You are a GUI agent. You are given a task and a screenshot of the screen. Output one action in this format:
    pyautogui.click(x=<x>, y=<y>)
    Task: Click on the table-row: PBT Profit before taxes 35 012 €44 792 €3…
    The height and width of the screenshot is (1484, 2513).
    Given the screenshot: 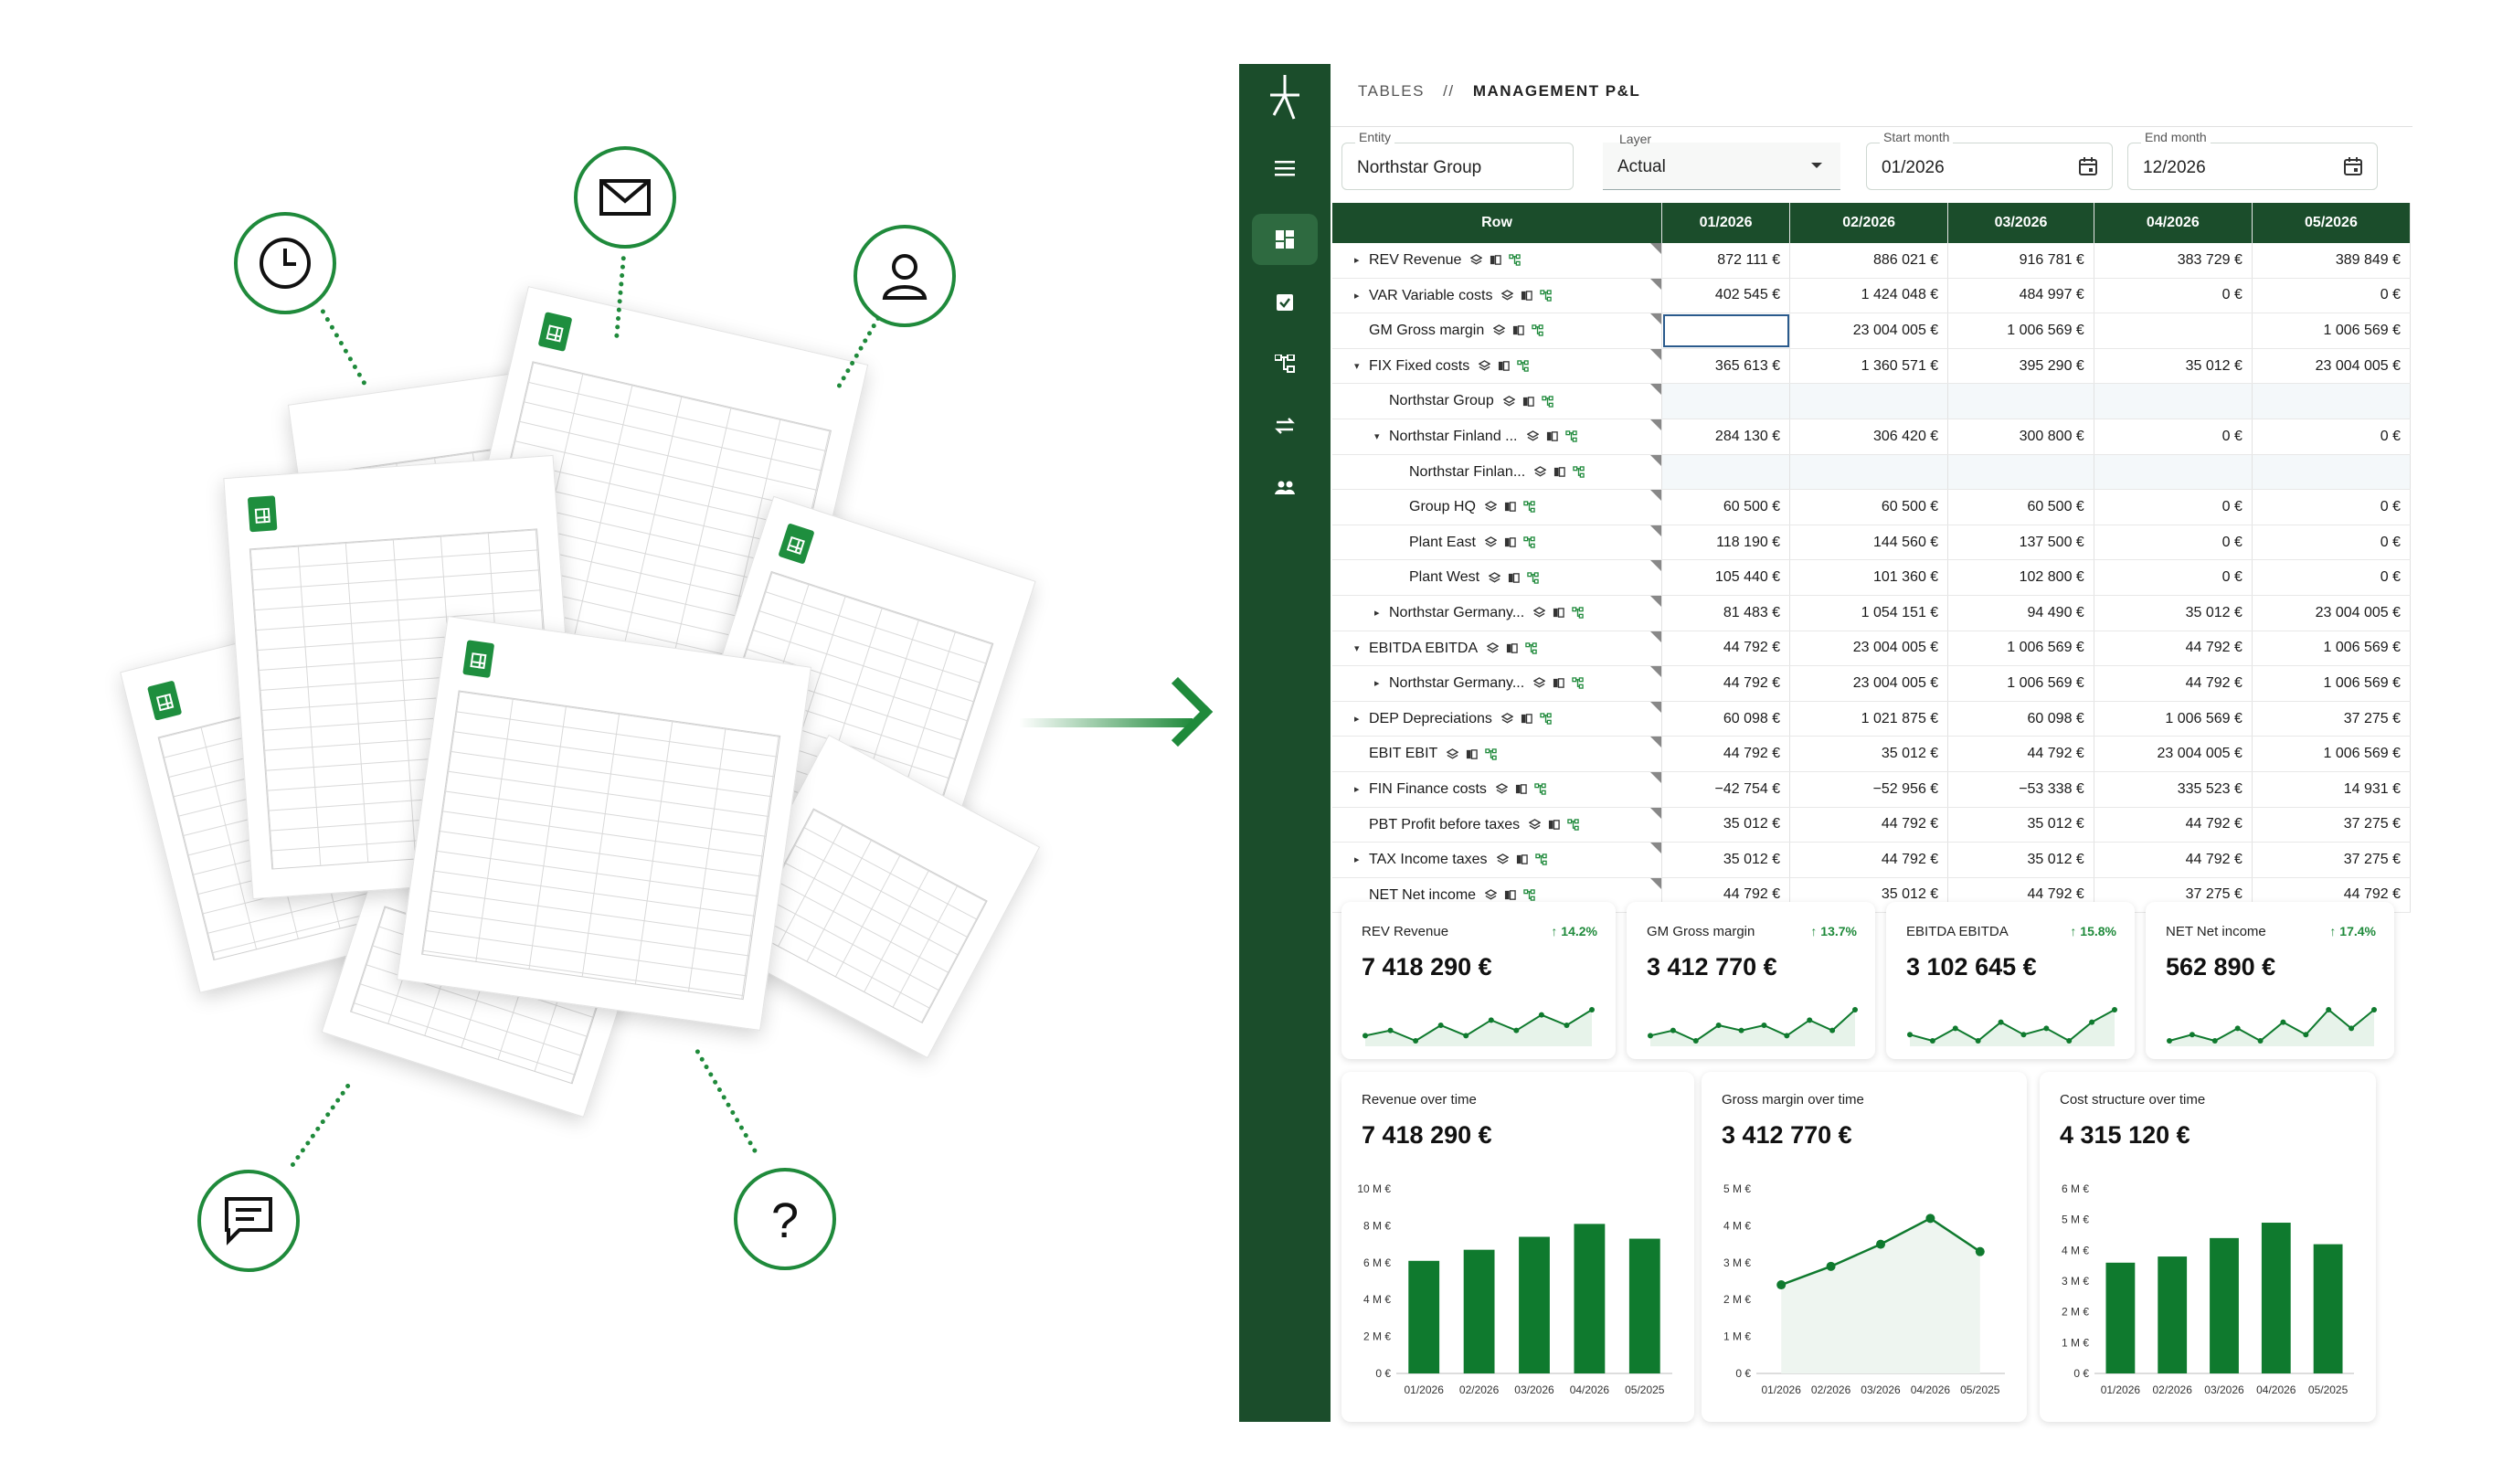 What is the action you would take?
    pyautogui.click(x=1872, y=825)
    